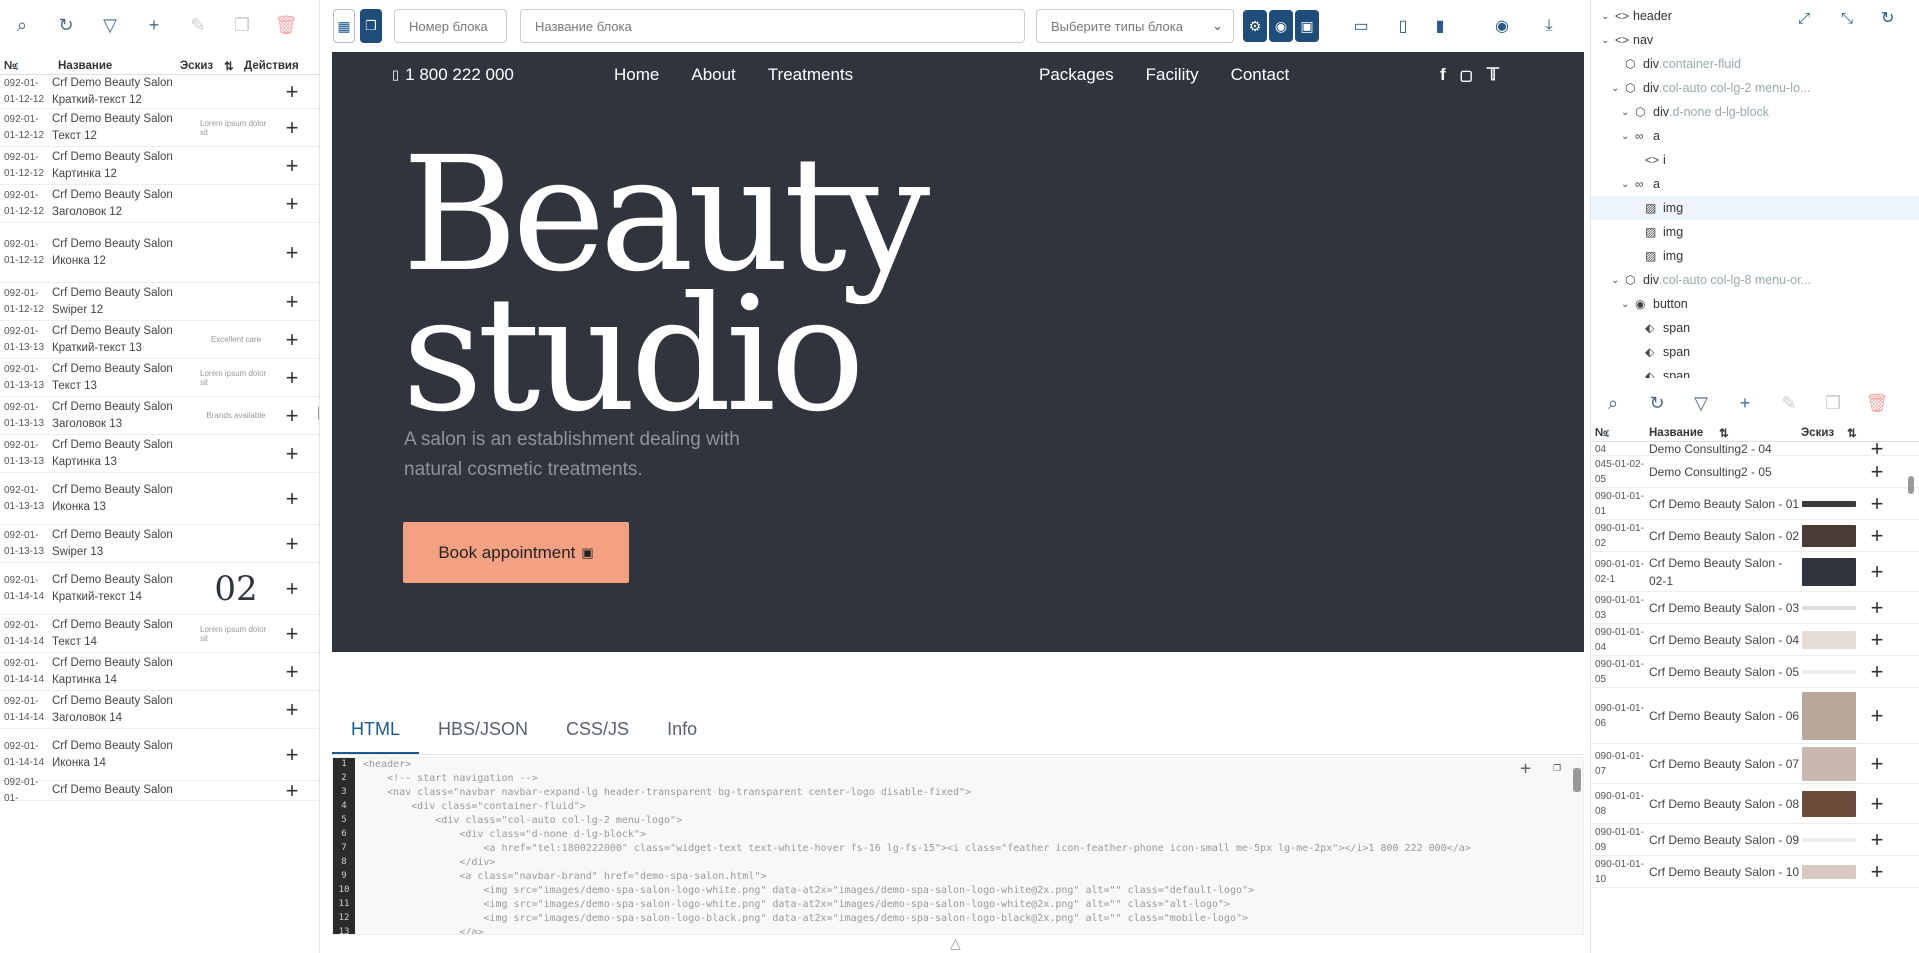 The width and height of the screenshot is (1919, 953). What do you see at coordinates (1695, 112) in the screenshot?
I see `tree-node: ⌄ ⬡ div .d-none d-lg-block` at bounding box center [1695, 112].